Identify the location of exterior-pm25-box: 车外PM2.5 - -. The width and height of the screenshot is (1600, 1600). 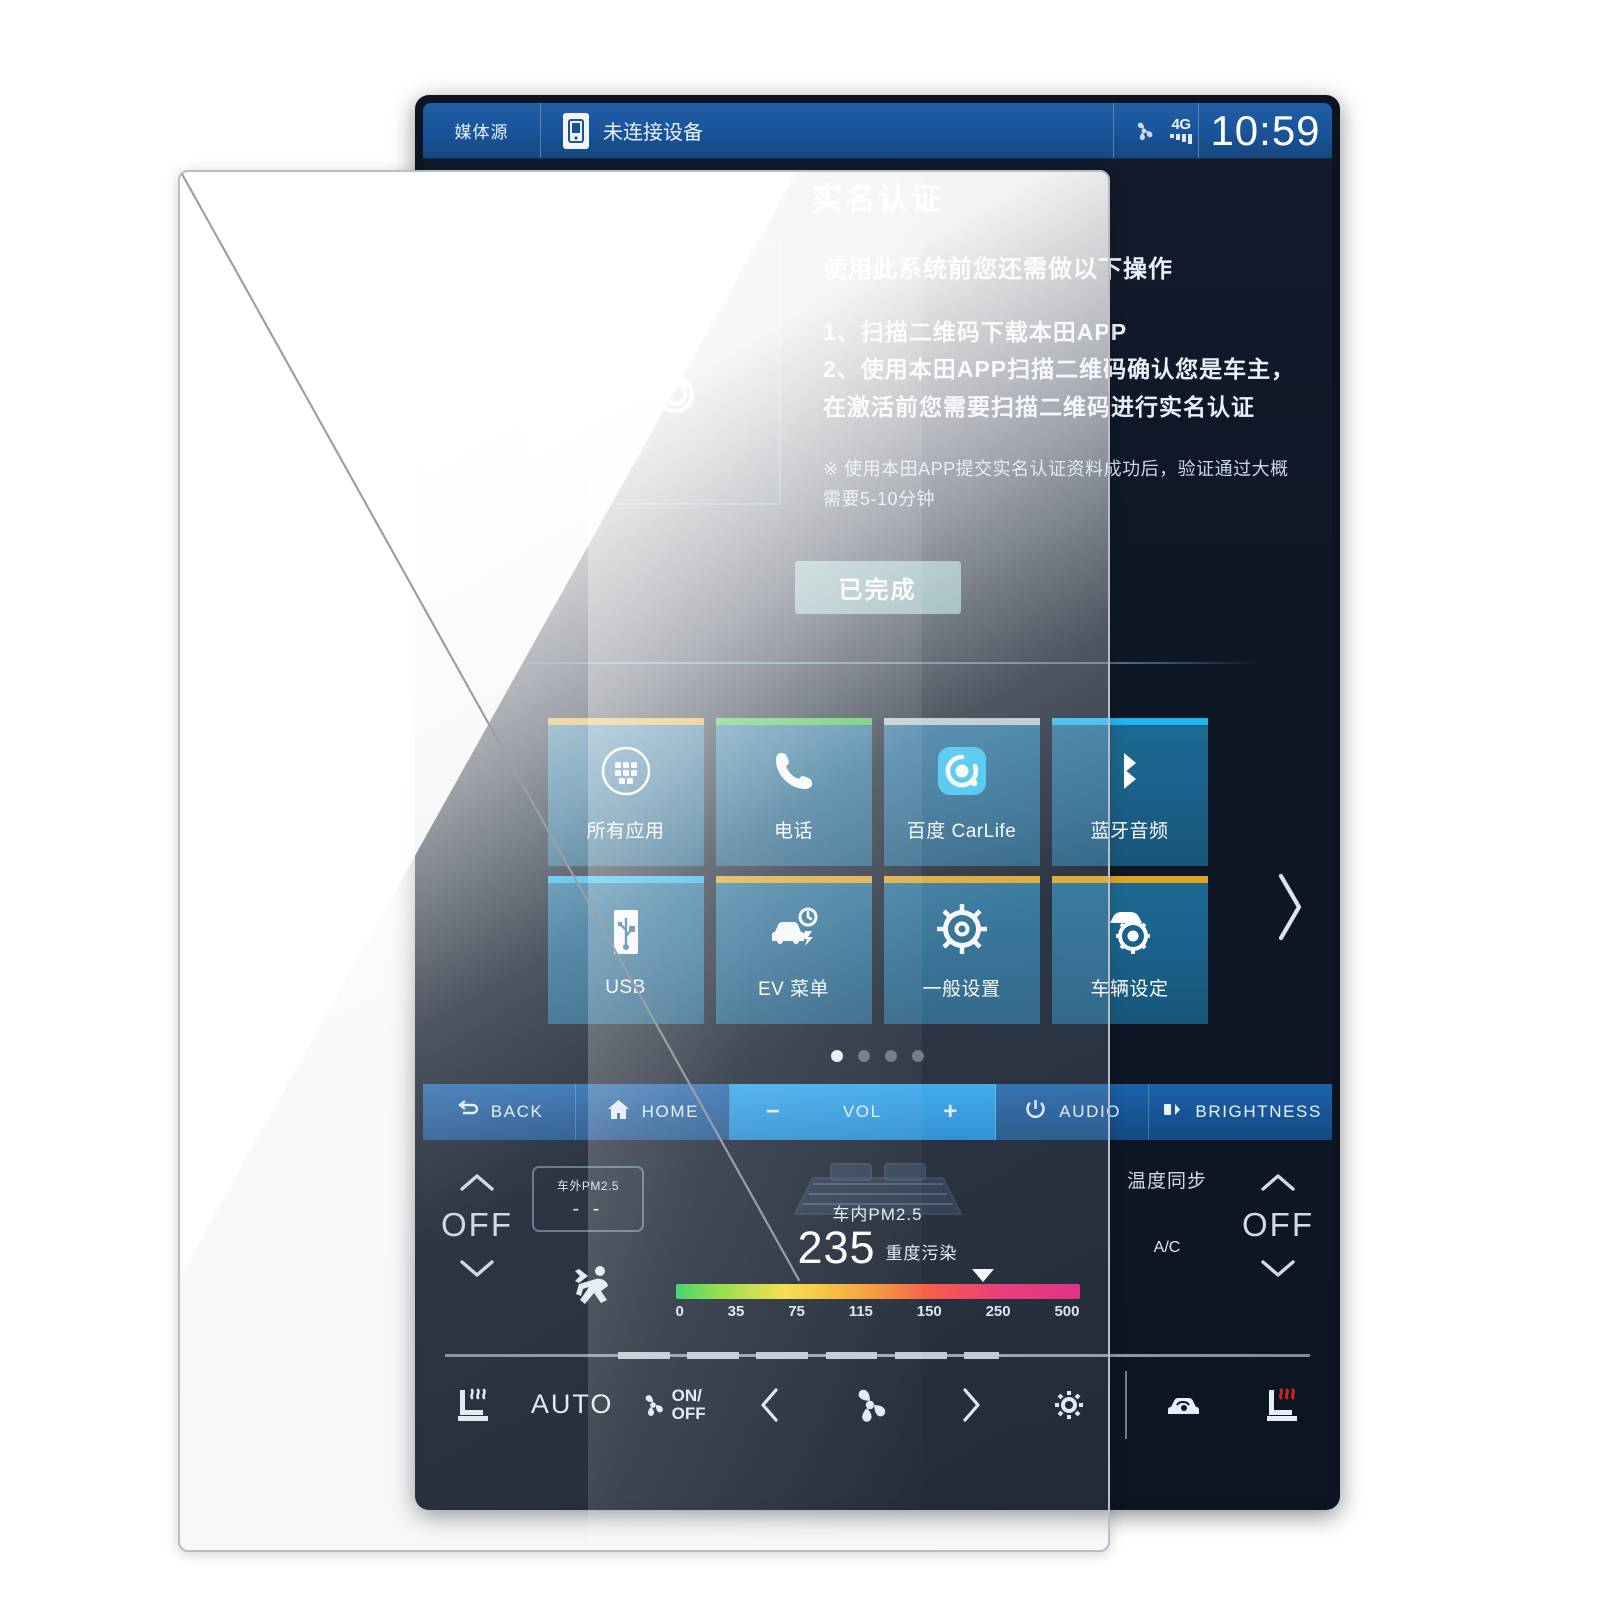
(588, 1198).